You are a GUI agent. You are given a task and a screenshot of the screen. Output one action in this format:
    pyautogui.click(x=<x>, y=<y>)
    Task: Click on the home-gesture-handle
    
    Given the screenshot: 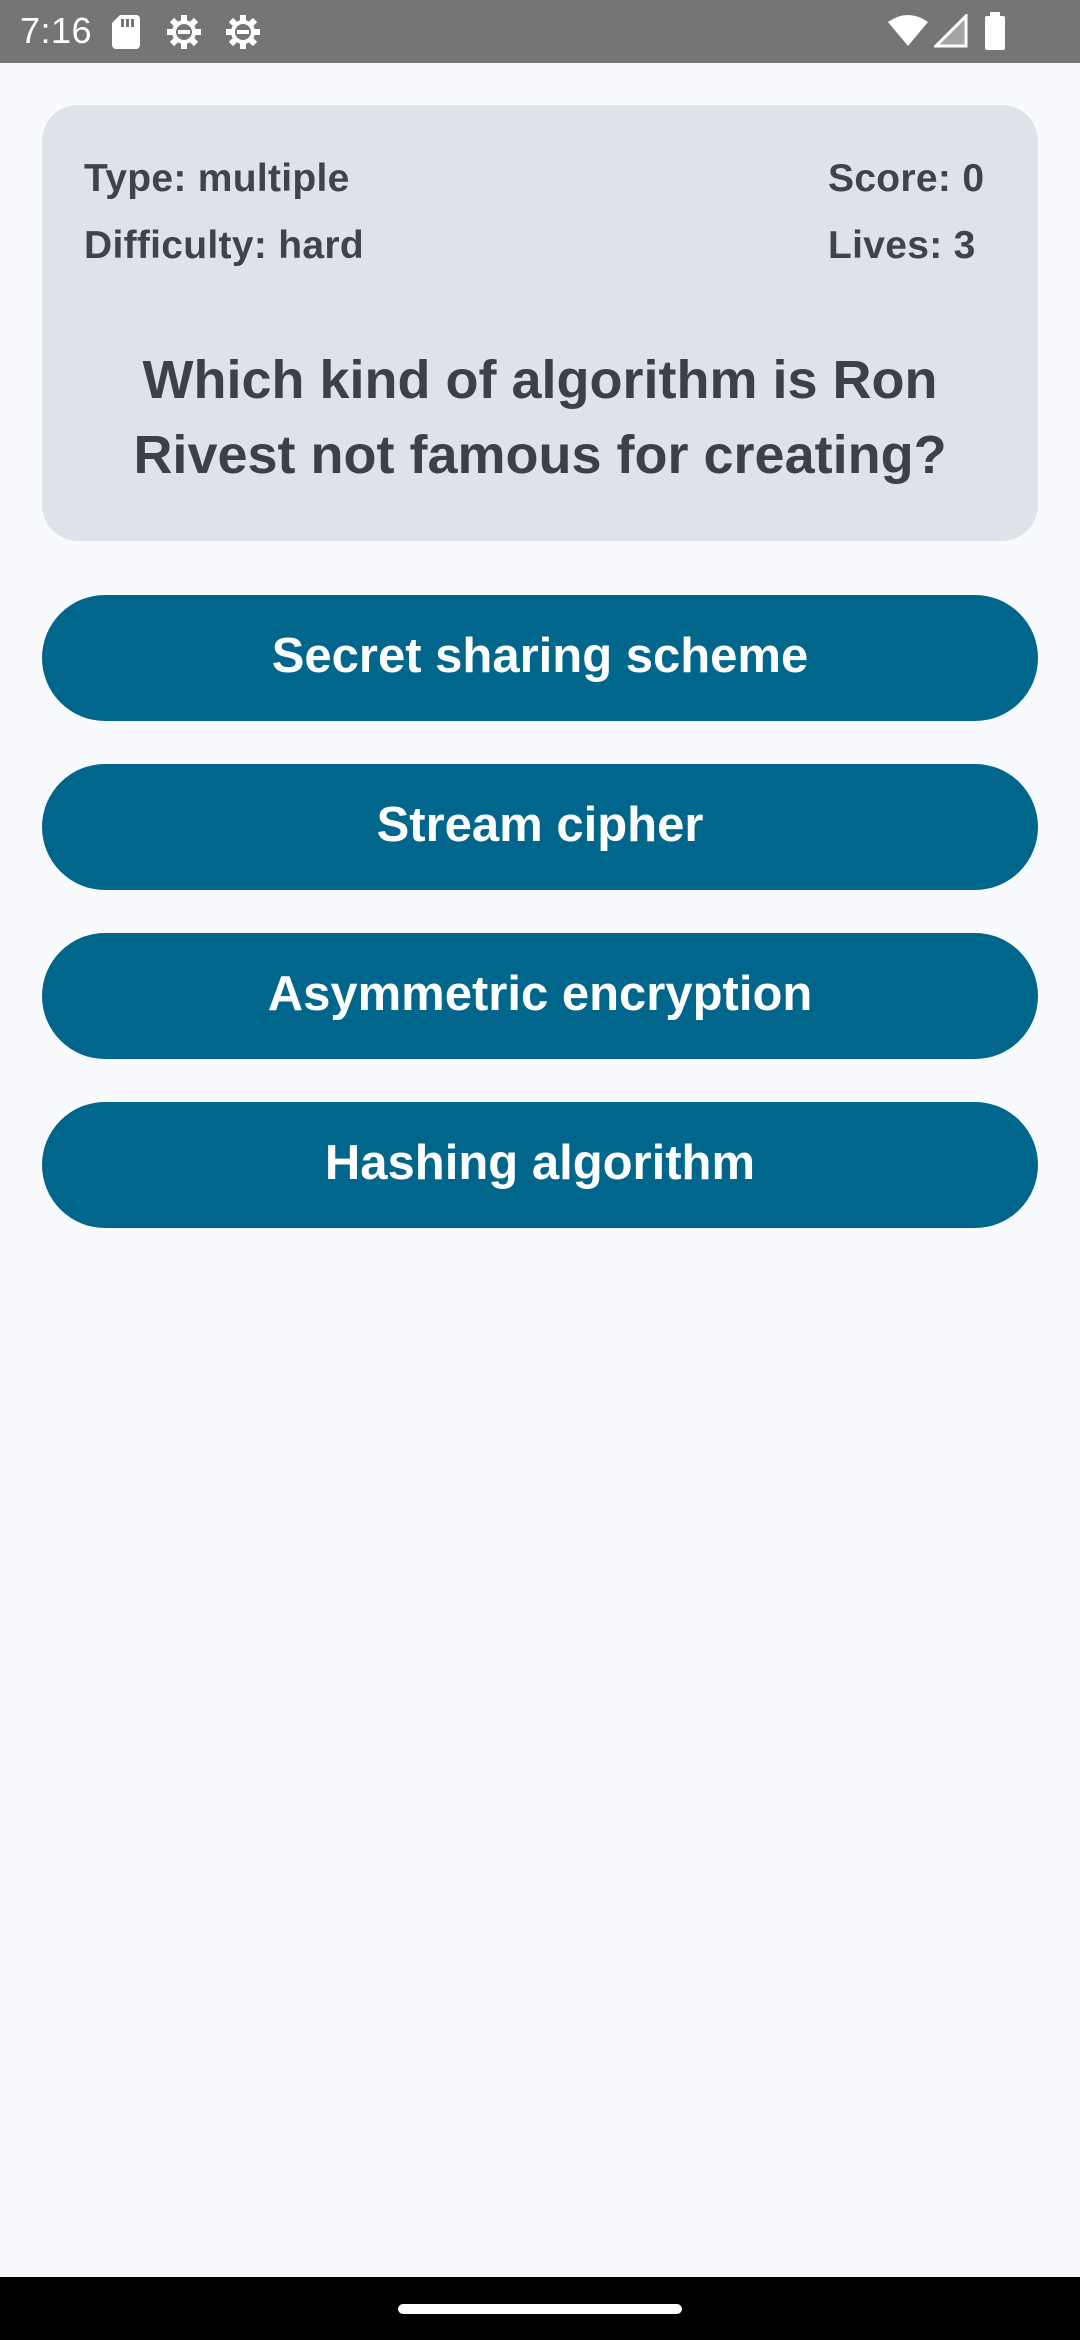 What is the action you would take?
    pyautogui.click(x=540, y=2309)
    